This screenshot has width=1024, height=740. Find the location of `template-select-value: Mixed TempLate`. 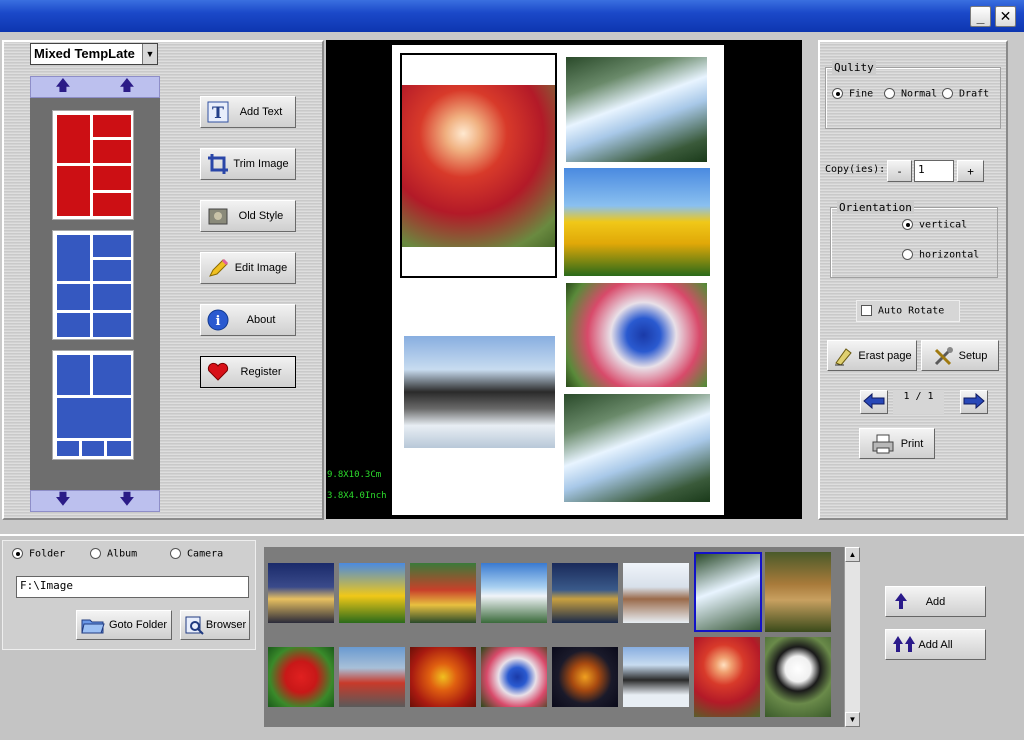

template-select-value: Mixed TempLate is located at coordinates (84, 53).